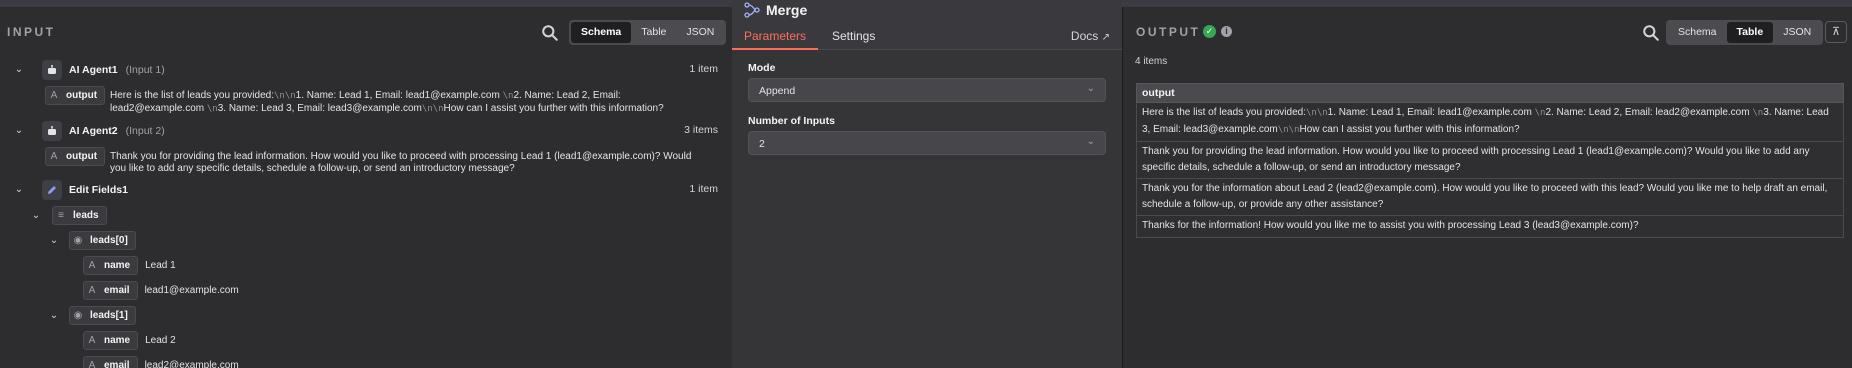  What do you see at coordinates (93, 131) in the screenshot?
I see `node-title: AI Agent2` at bounding box center [93, 131].